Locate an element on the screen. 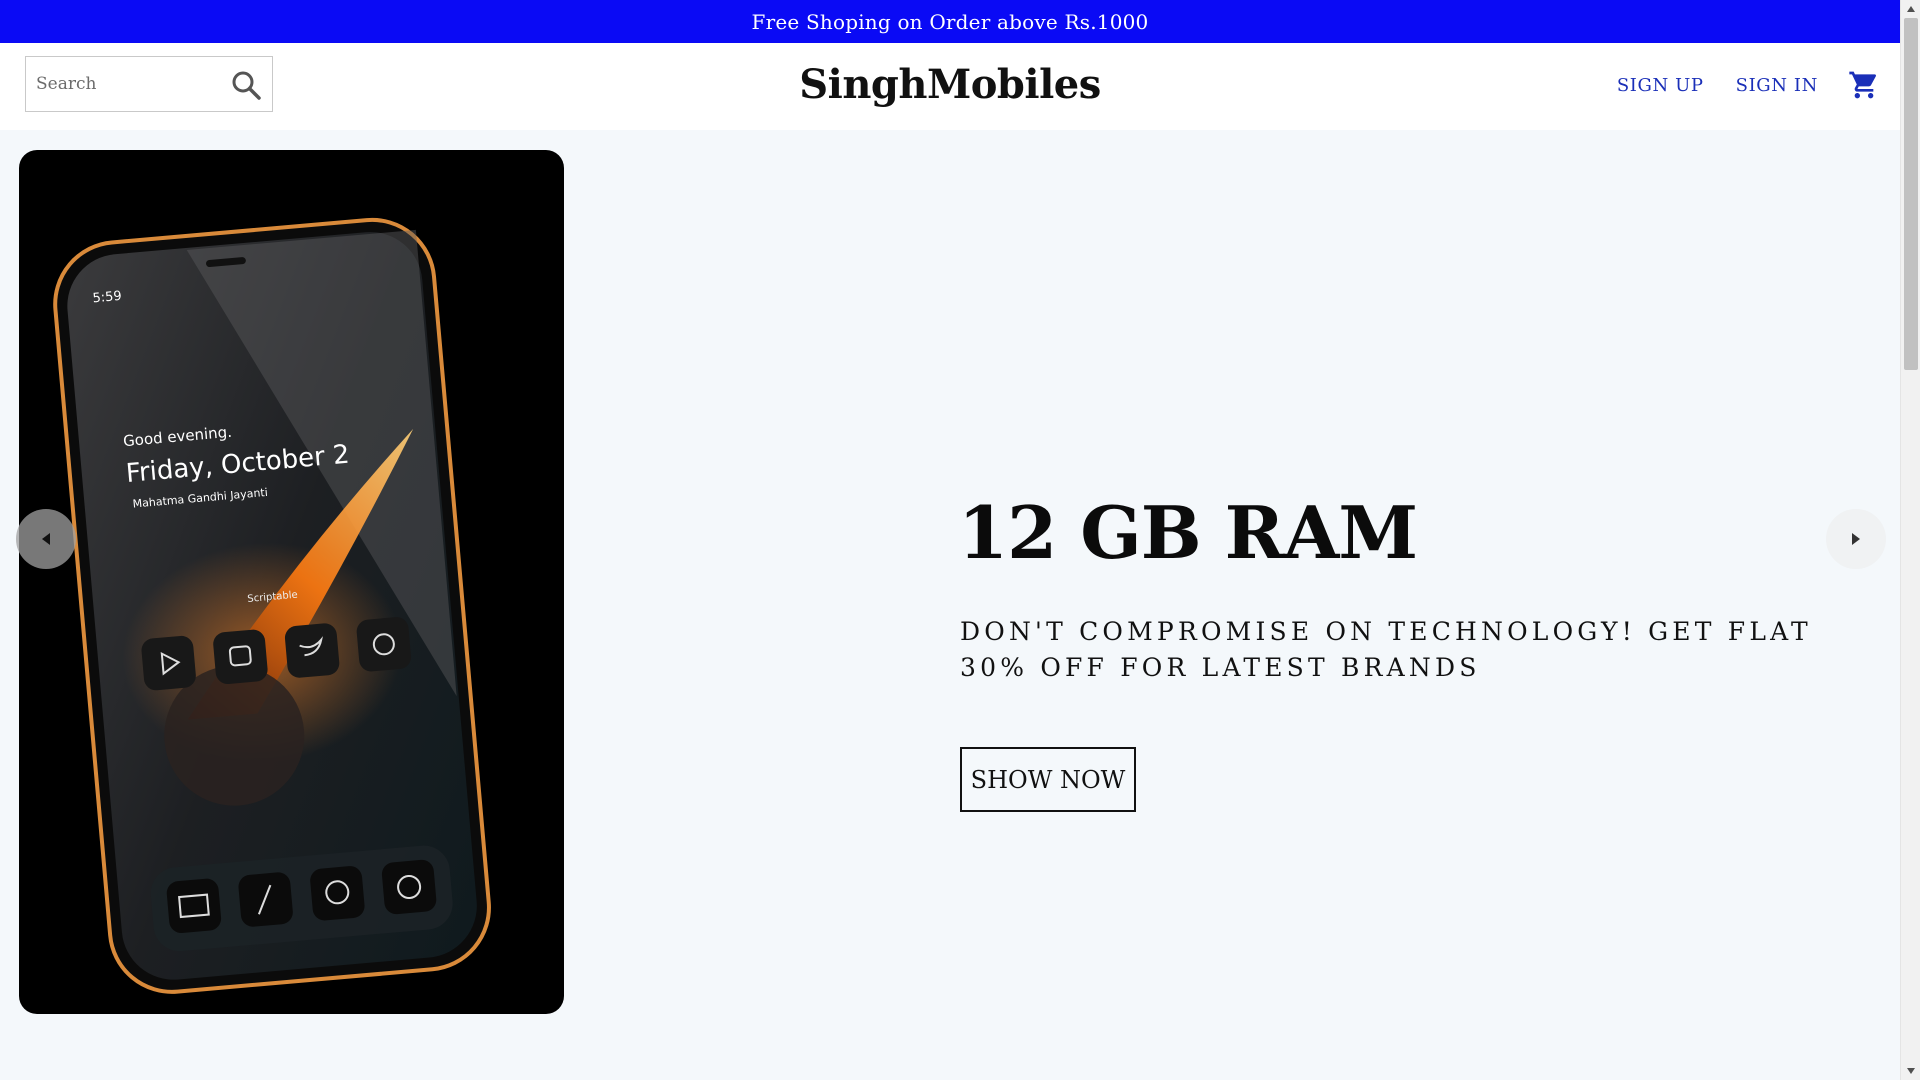  search-box is located at coordinates (149, 84).